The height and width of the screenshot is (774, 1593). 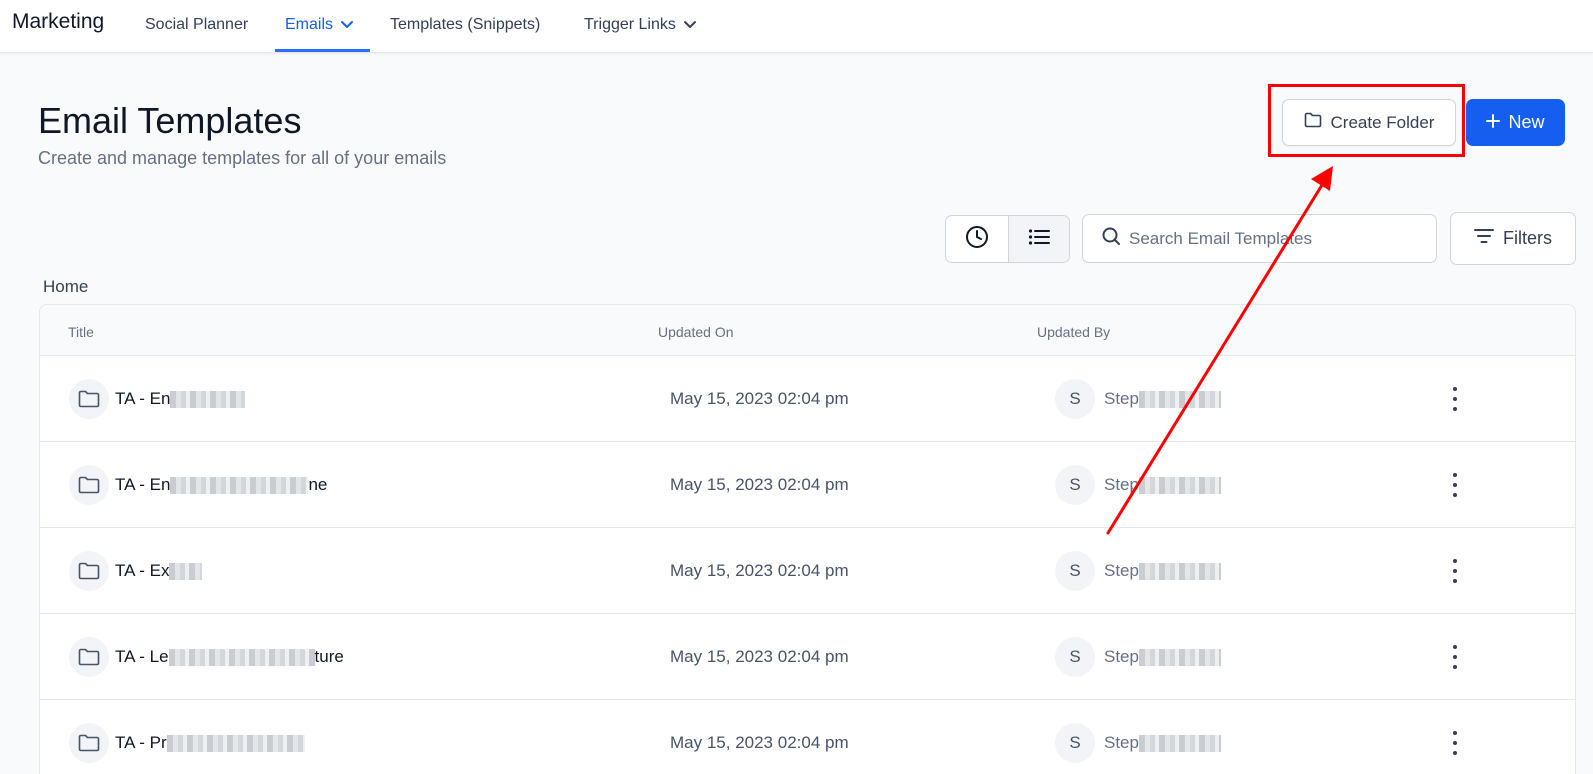 What do you see at coordinates (58, 21) in the screenshot?
I see `app-brand: Marketing` at bounding box center [58, 21].